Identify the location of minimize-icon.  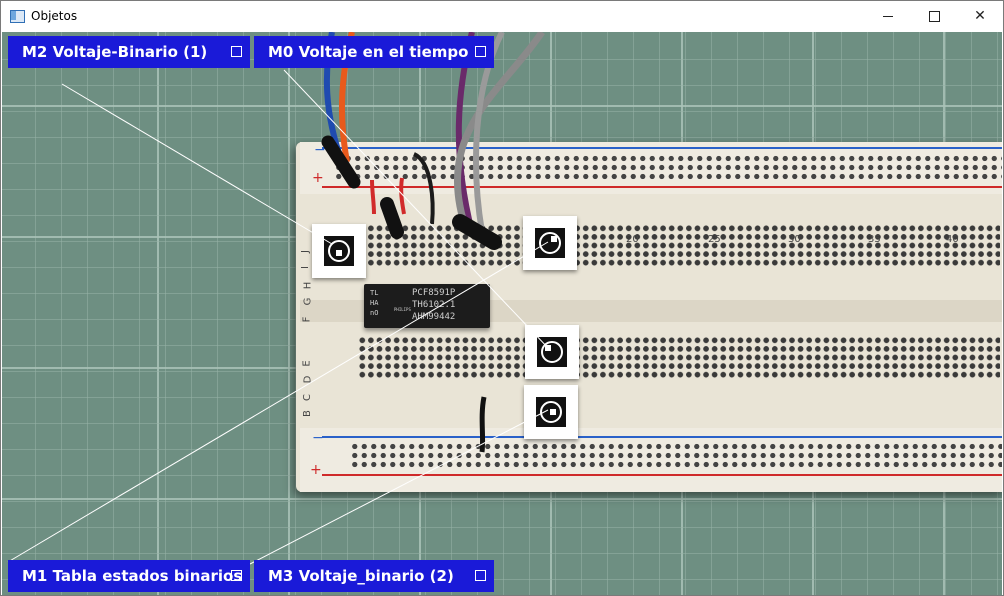
(888, 16).